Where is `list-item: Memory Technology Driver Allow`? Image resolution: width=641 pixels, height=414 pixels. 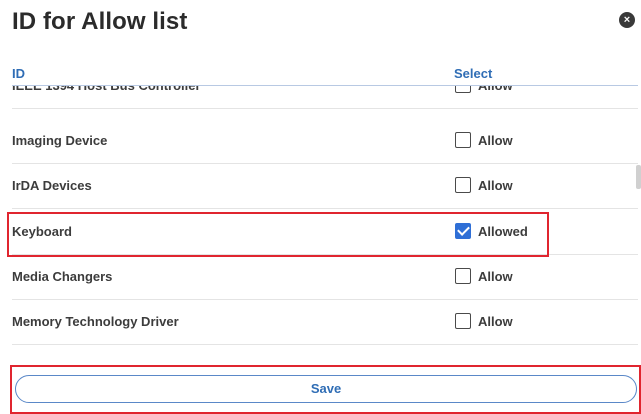
list-item: Memory Technology Driver Allow is located at coordinates (325, 322).